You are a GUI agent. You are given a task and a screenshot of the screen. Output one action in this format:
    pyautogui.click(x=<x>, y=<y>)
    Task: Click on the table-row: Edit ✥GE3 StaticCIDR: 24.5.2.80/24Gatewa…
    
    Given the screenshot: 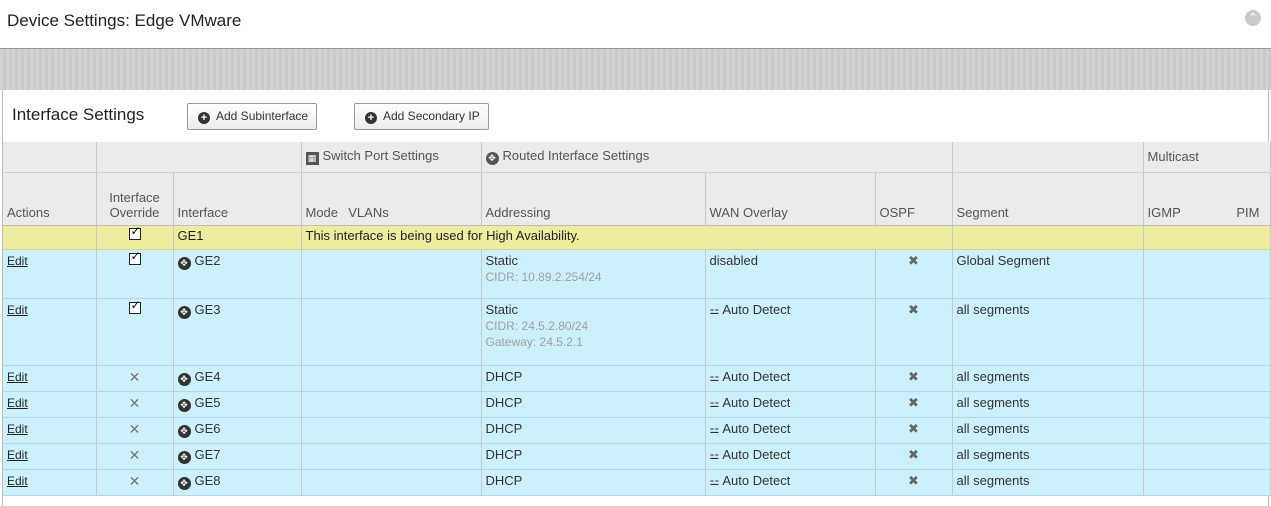 What is the action you would take?
    pyautogui.click(x=637, y=332)
    